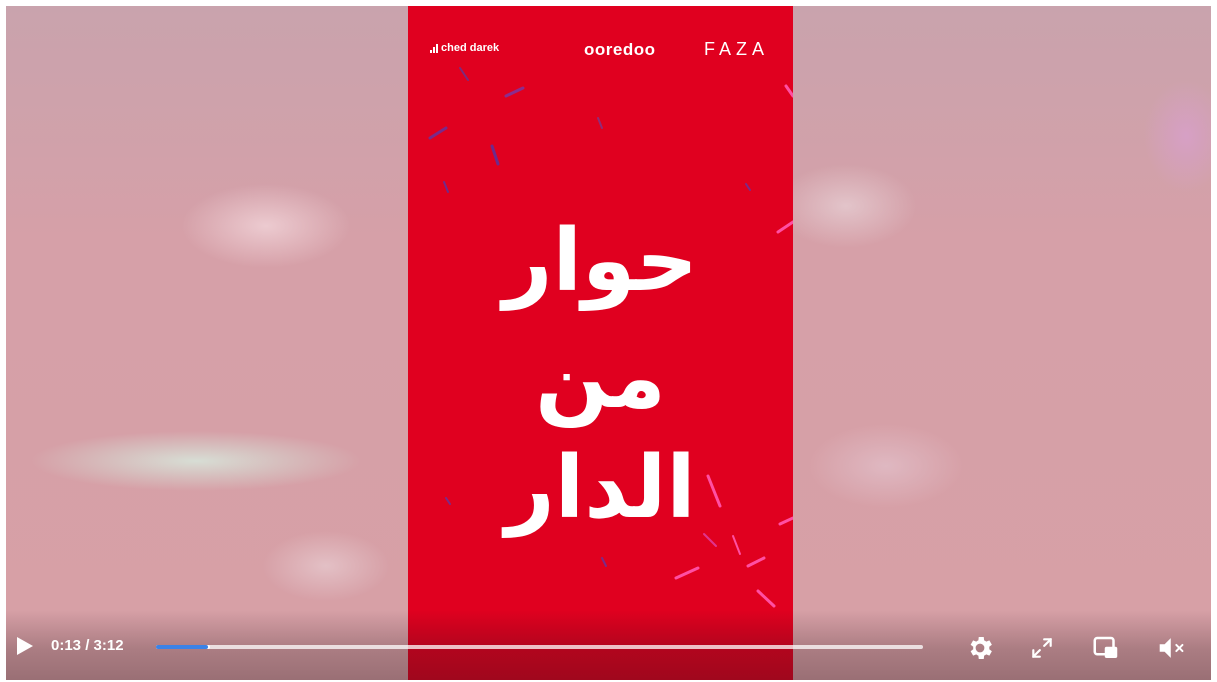 This screenshot has width=1217, height=682. I want to click on progress-played, so click(182, 647).